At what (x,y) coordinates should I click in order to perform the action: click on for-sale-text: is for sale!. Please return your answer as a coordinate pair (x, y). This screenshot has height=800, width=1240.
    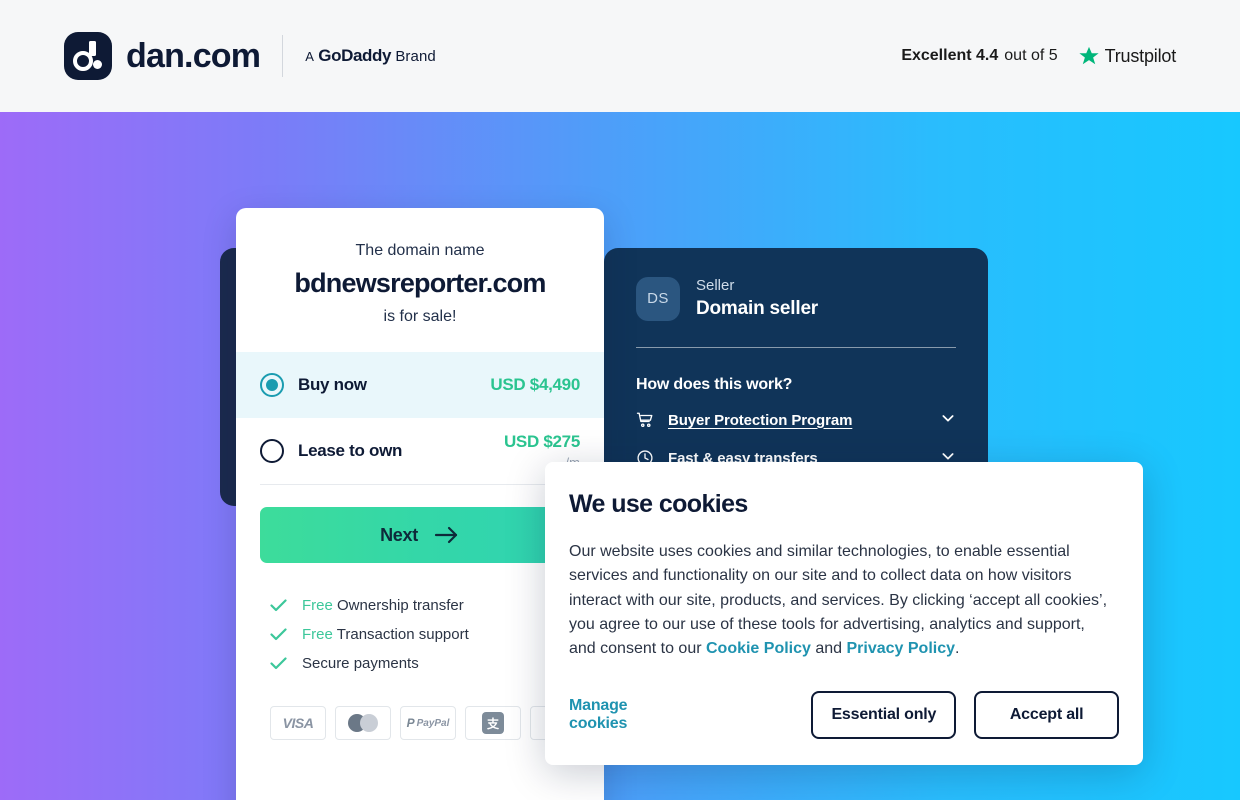
    Looking at the image, I should click on (420, 316).